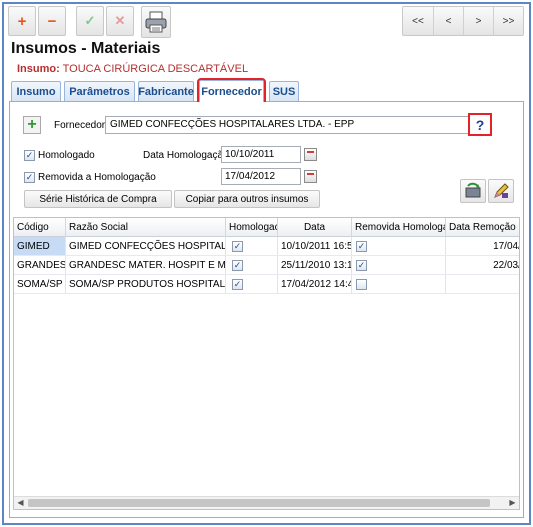  I want to click on cell-codigo: SOMA/SP, so click(40, 284).